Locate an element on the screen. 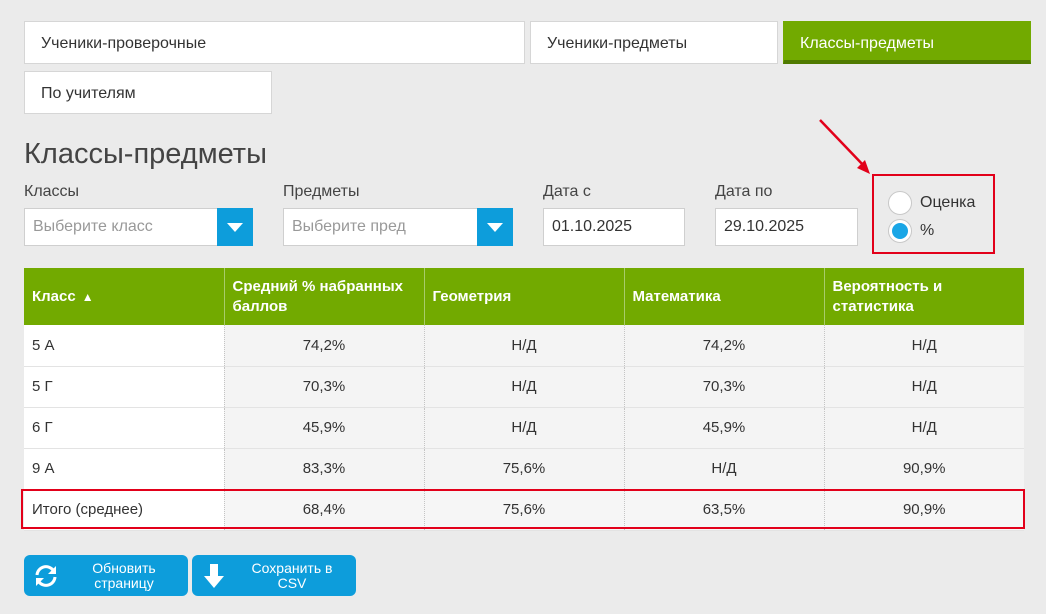  radio-selected-dot is located at coordinates (900, 231).